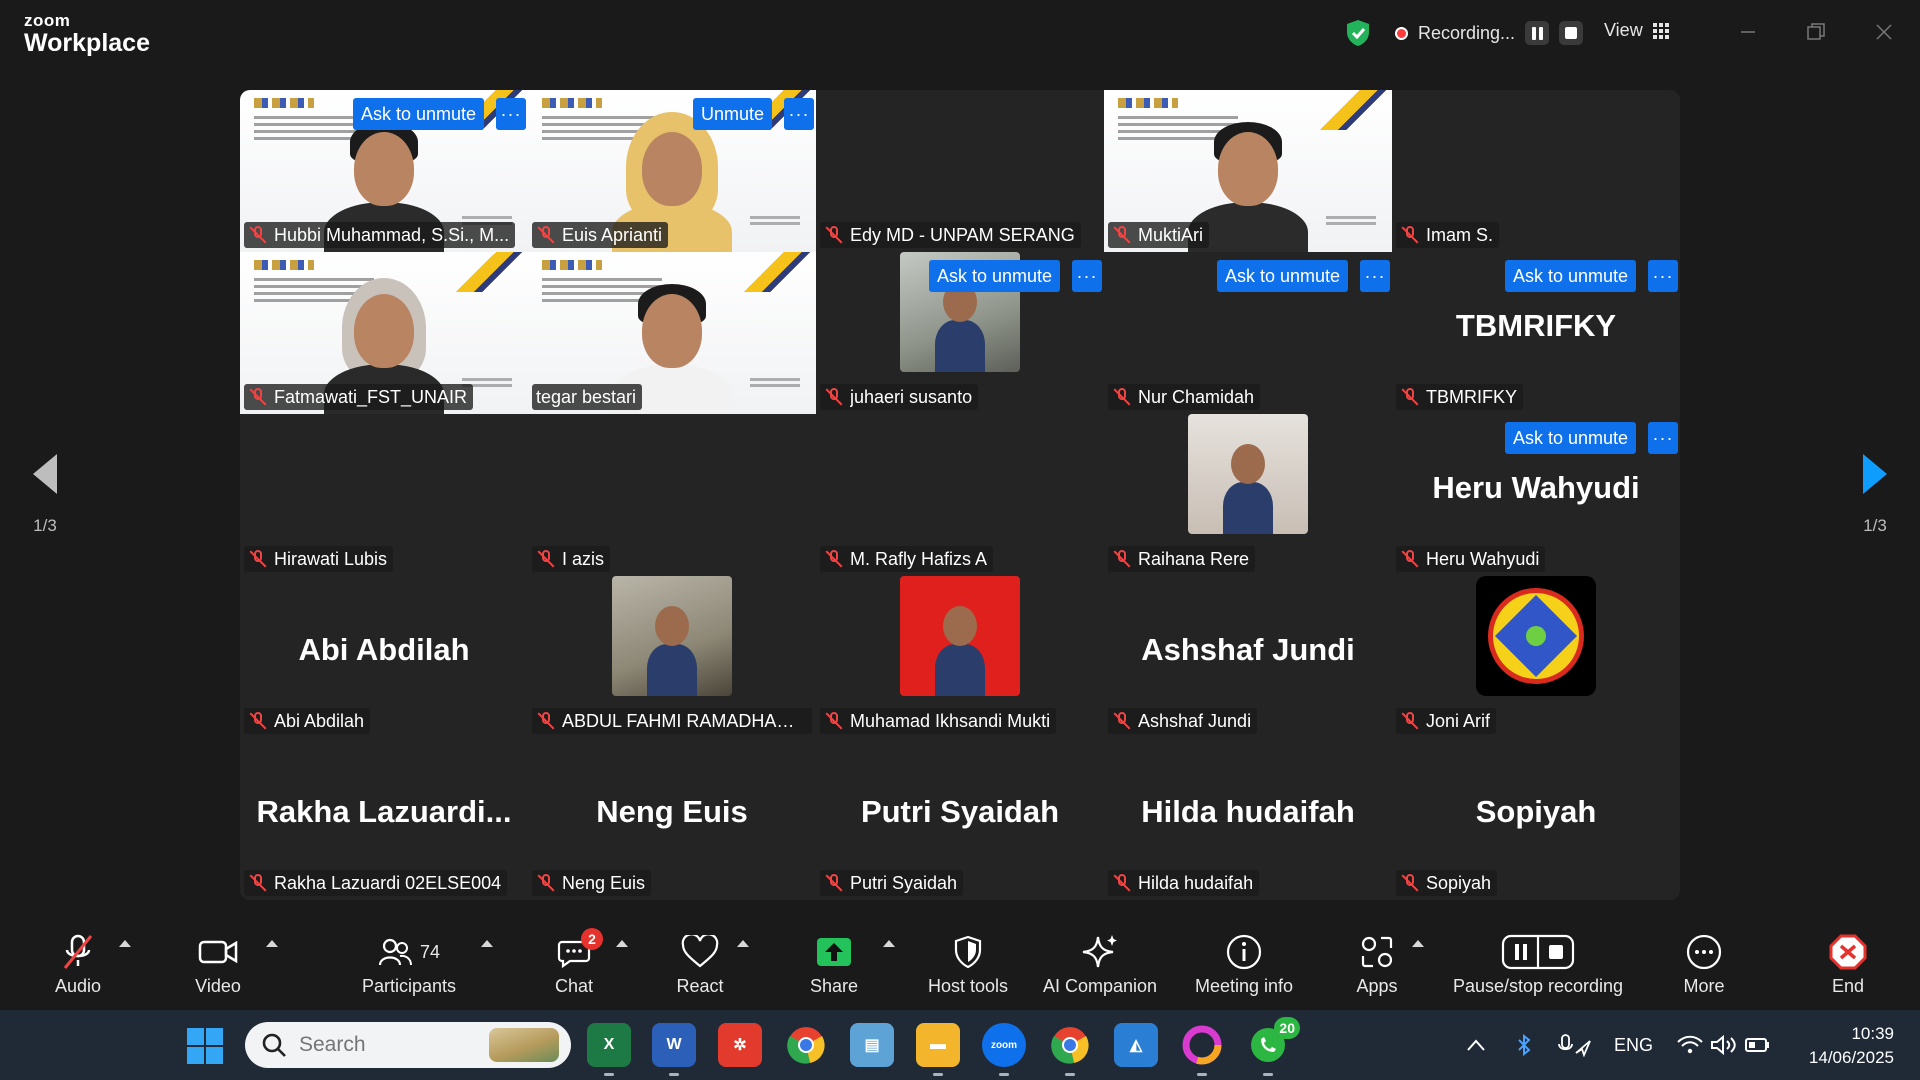  Describe the element at coordinates (45, 495) in the screenshot. I see `previous-page-button: 1/3` at that location.